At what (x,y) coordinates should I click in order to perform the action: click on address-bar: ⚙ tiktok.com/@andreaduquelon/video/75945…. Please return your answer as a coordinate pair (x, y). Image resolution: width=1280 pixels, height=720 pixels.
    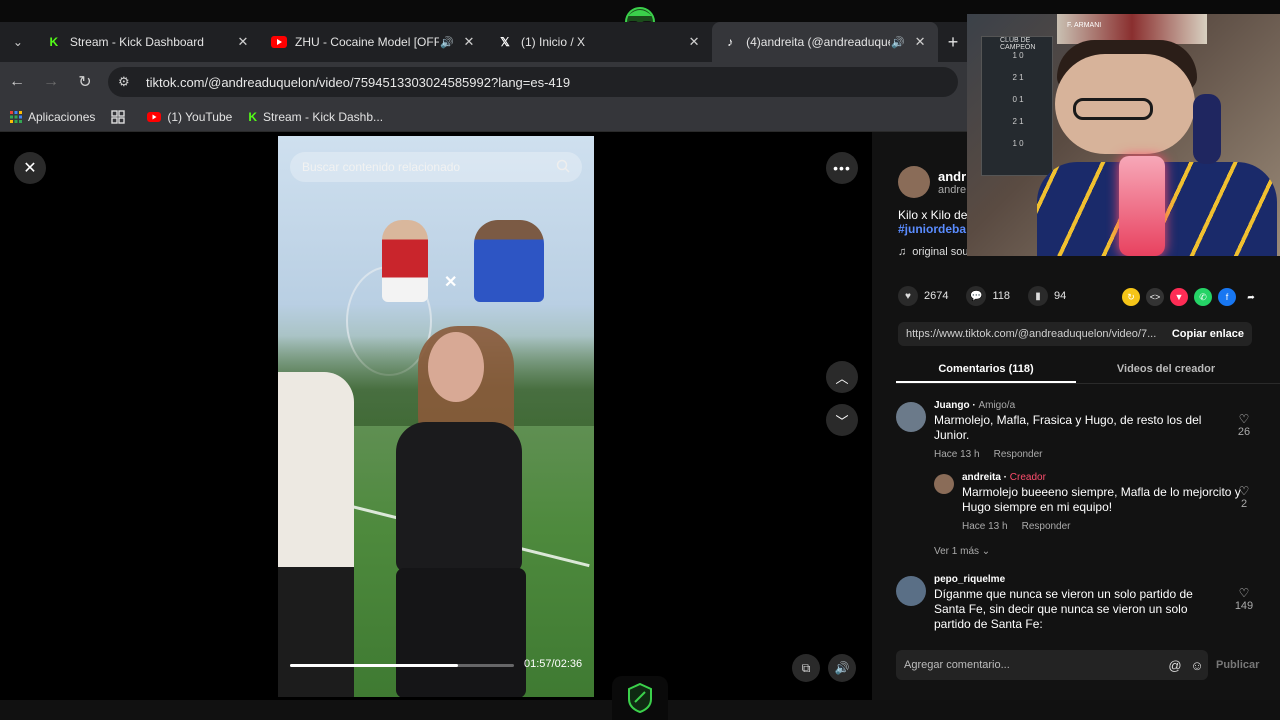
    Looking at the image, I should click on (533, 82).